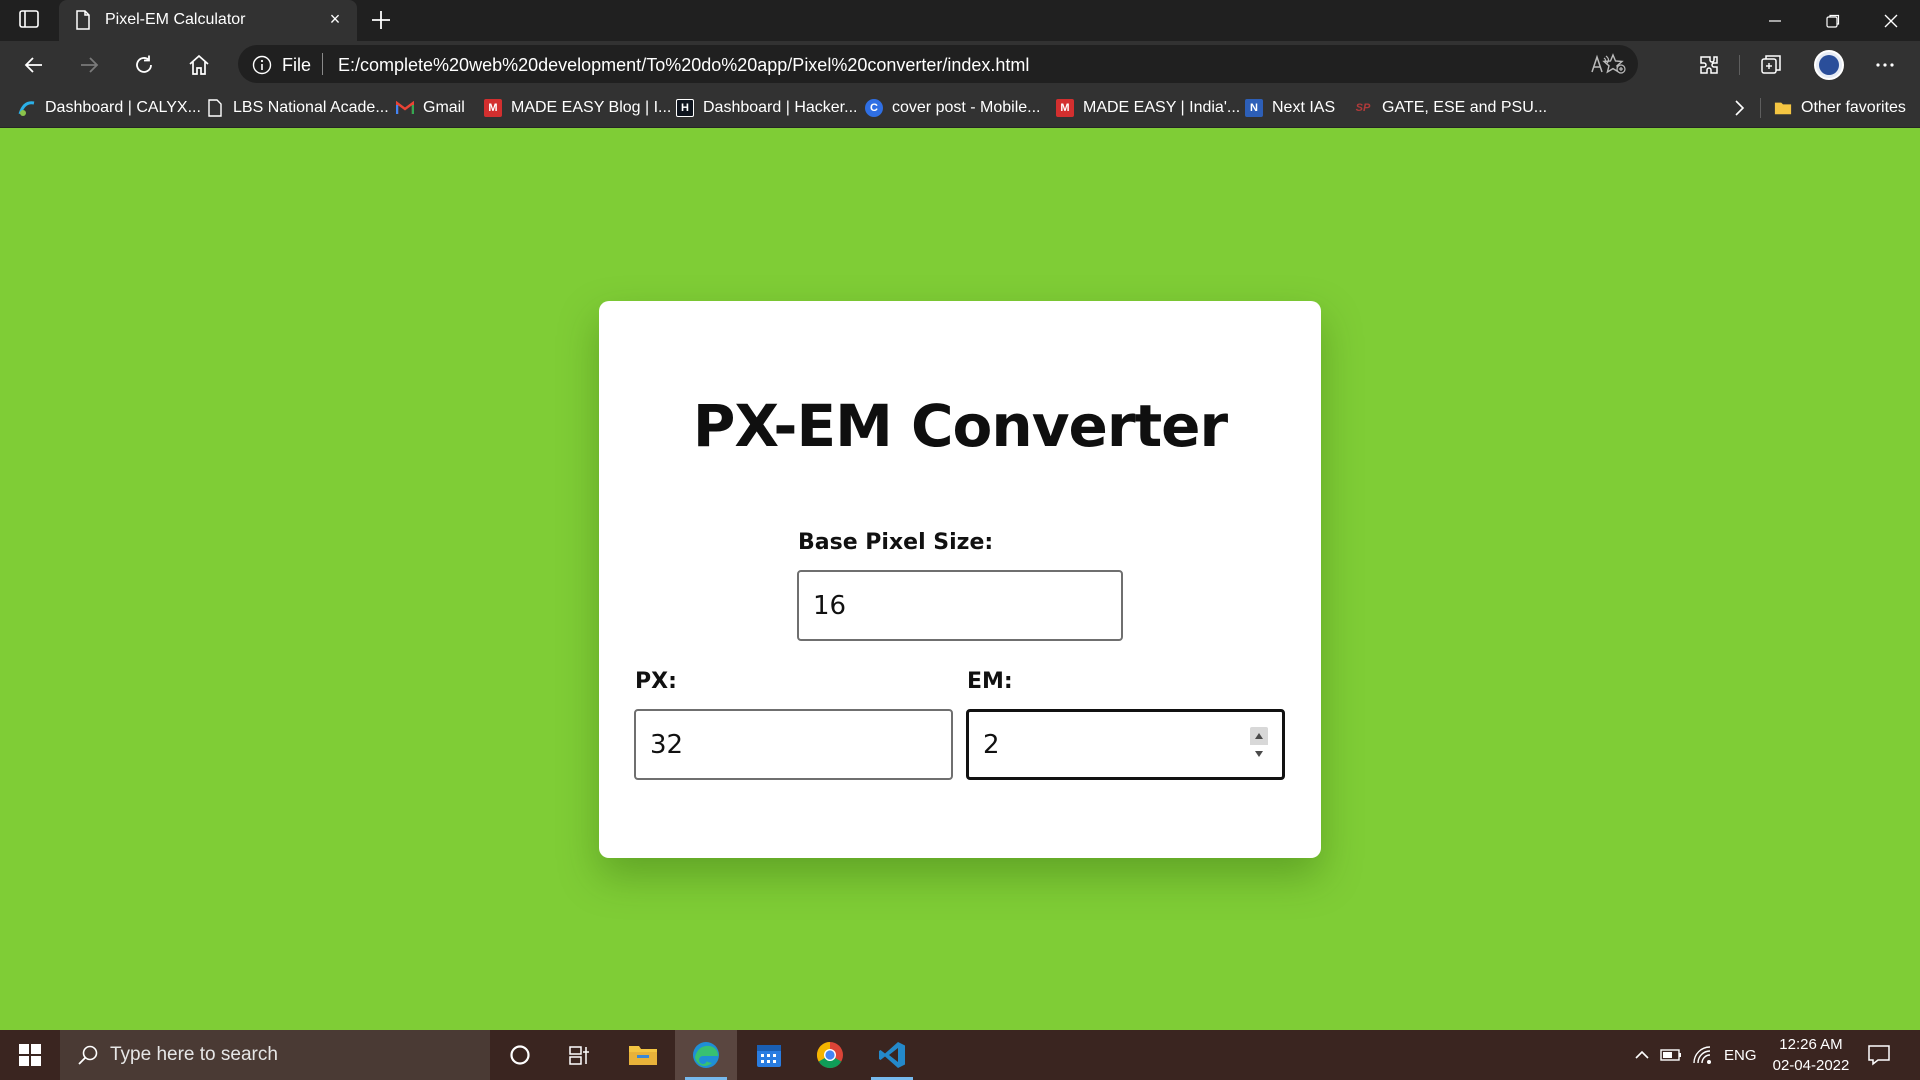 The height and width of the screenshot is (1080, 1920). I want to click on search-placeholder: Type here to search, so click(194, 1054).